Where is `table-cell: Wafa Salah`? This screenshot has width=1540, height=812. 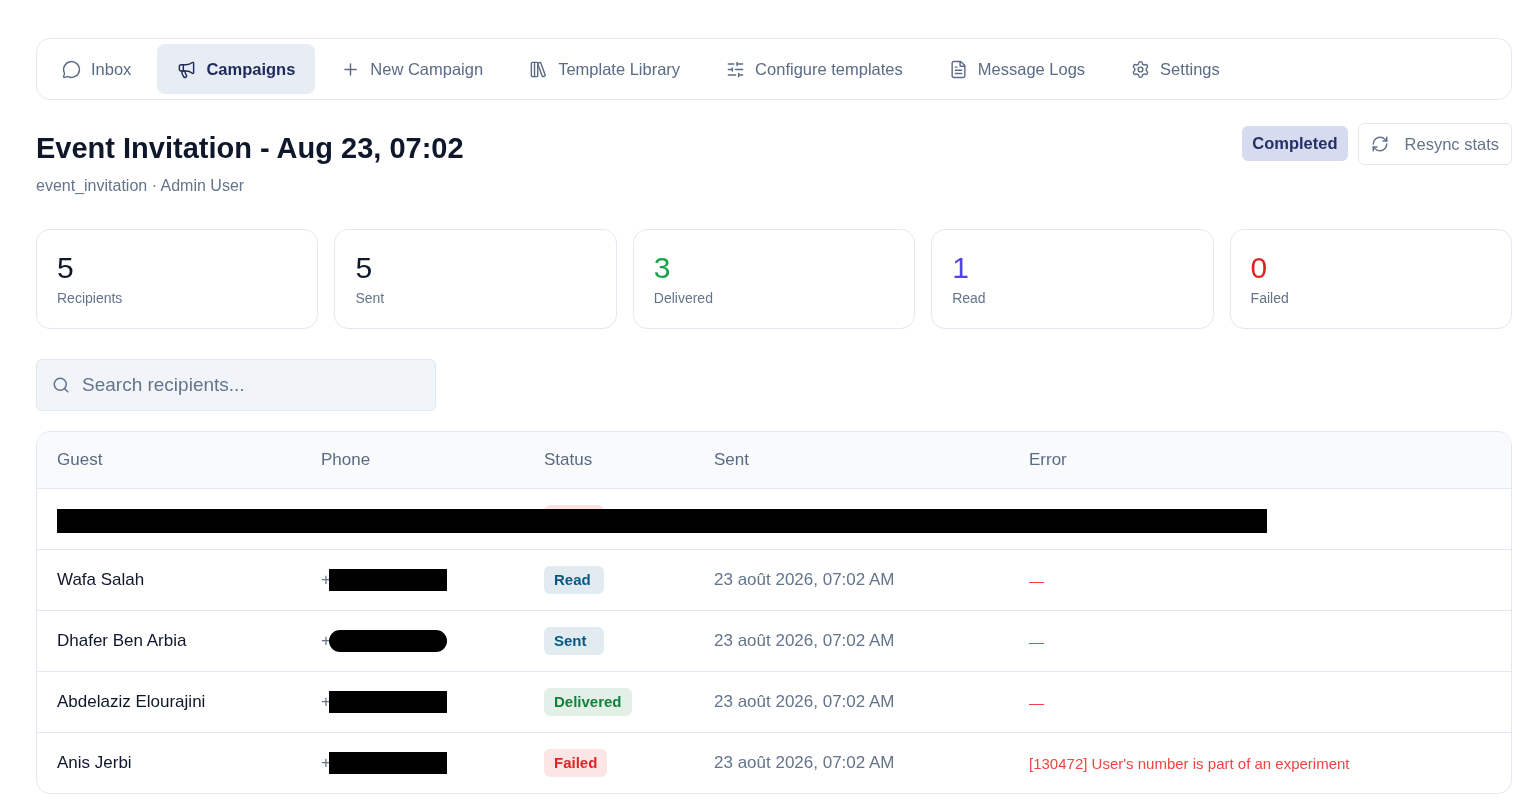 table-cell: Wafa Salah is located at coordinates (101, 580).